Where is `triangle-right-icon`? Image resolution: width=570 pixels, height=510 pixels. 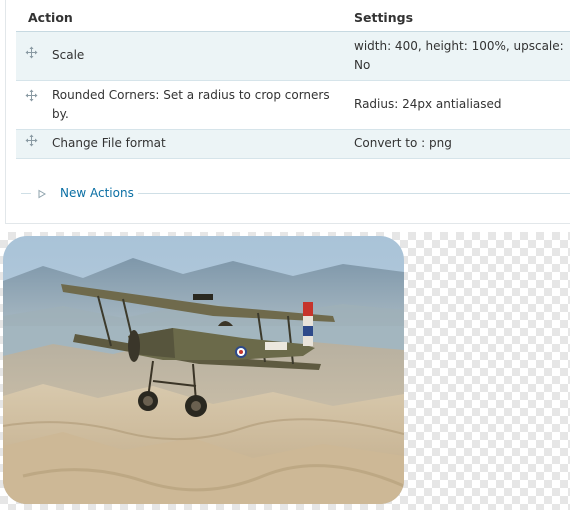 triangle-right-icon is located at coordinates (42, 193).